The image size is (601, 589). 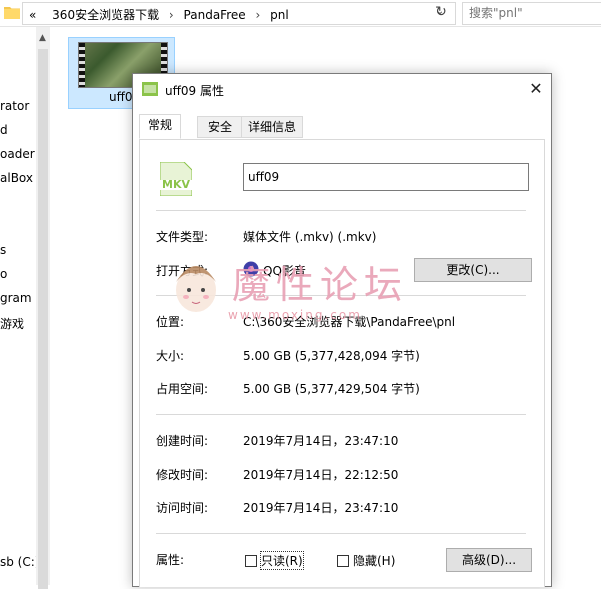 What do you see at coordinates (150, 89) in the screenshot?
I see `mkv-file-icon` at bounding box center [150, 89].